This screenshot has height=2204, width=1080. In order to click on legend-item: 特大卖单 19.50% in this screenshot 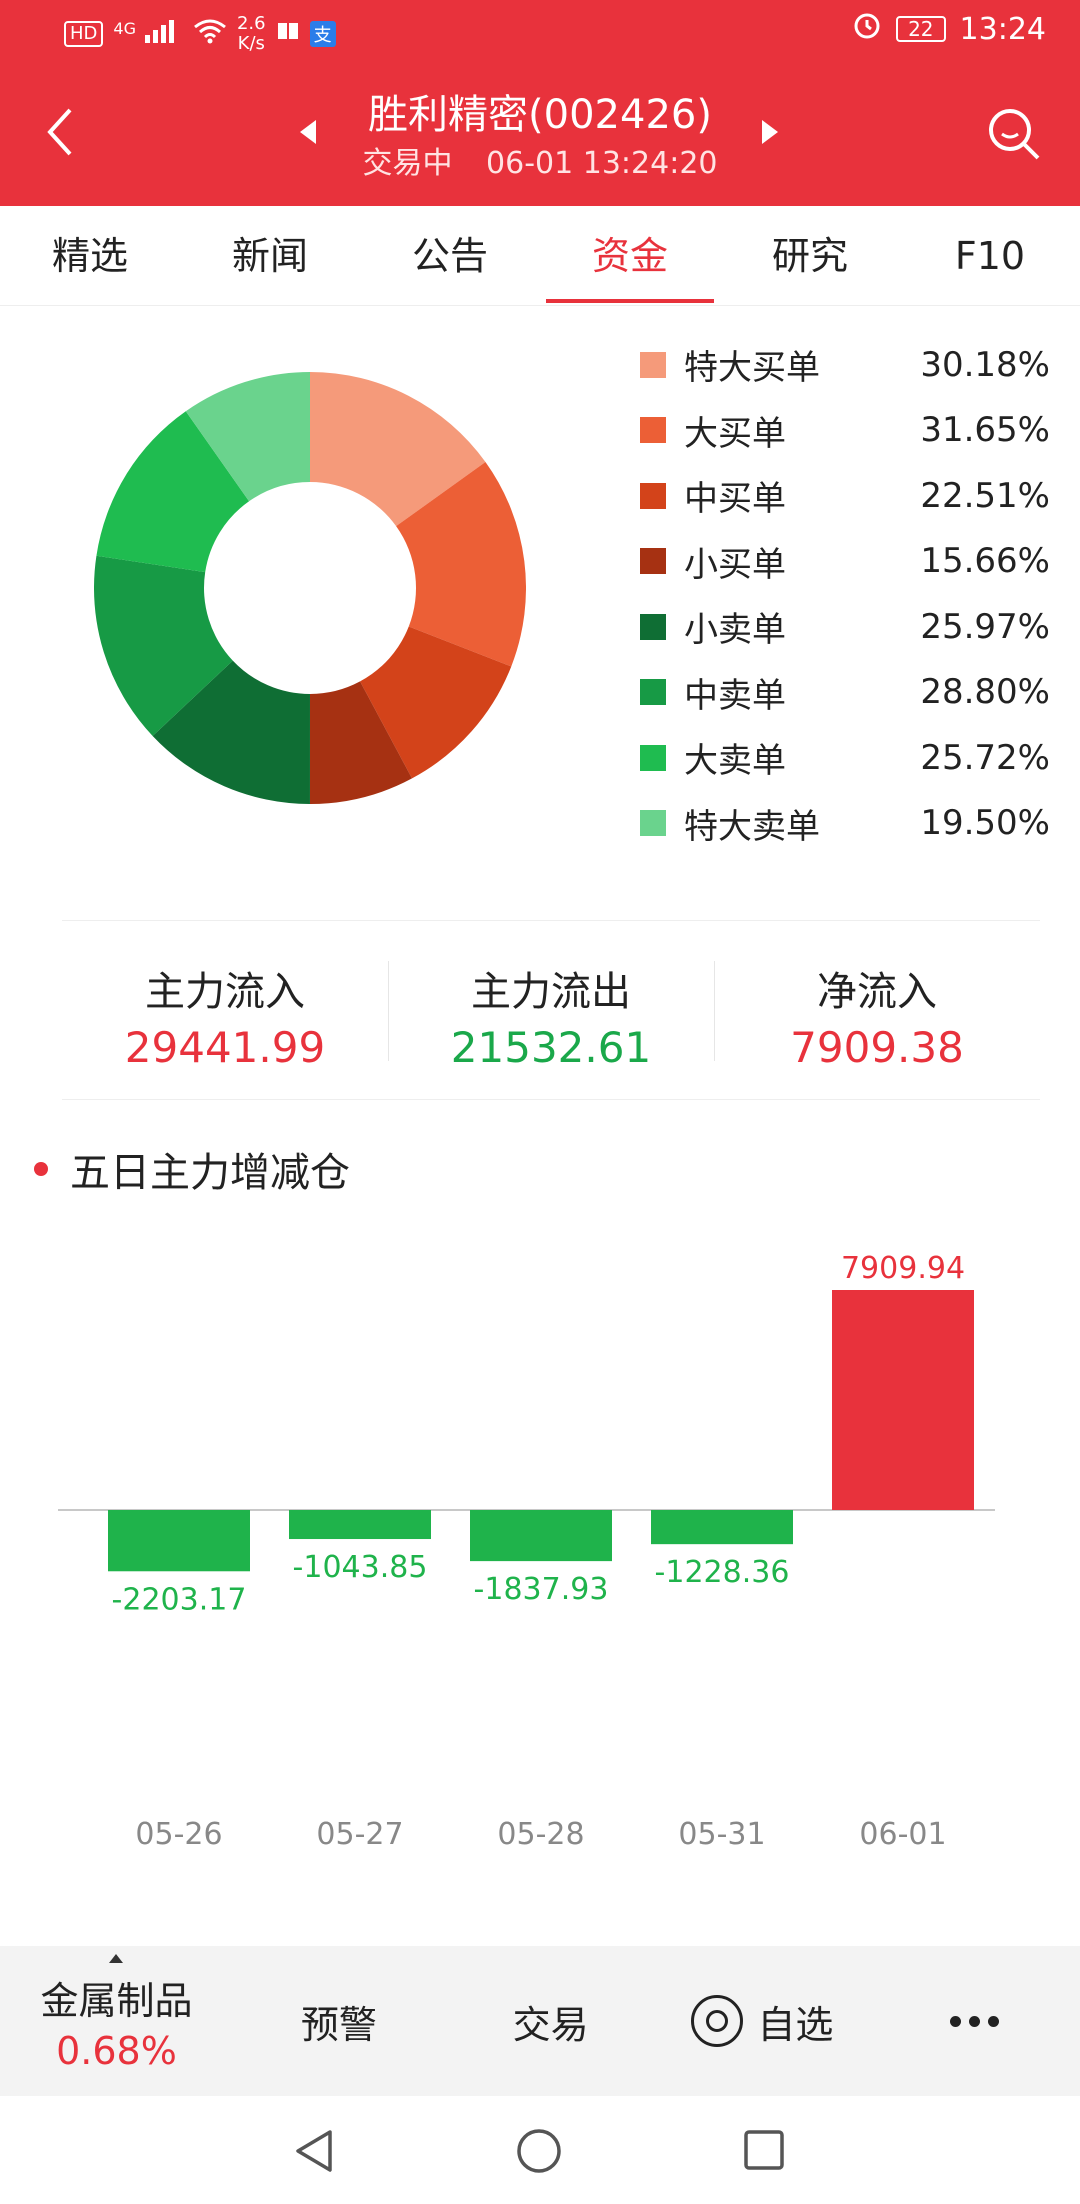, I will do `click(845, 824)`.